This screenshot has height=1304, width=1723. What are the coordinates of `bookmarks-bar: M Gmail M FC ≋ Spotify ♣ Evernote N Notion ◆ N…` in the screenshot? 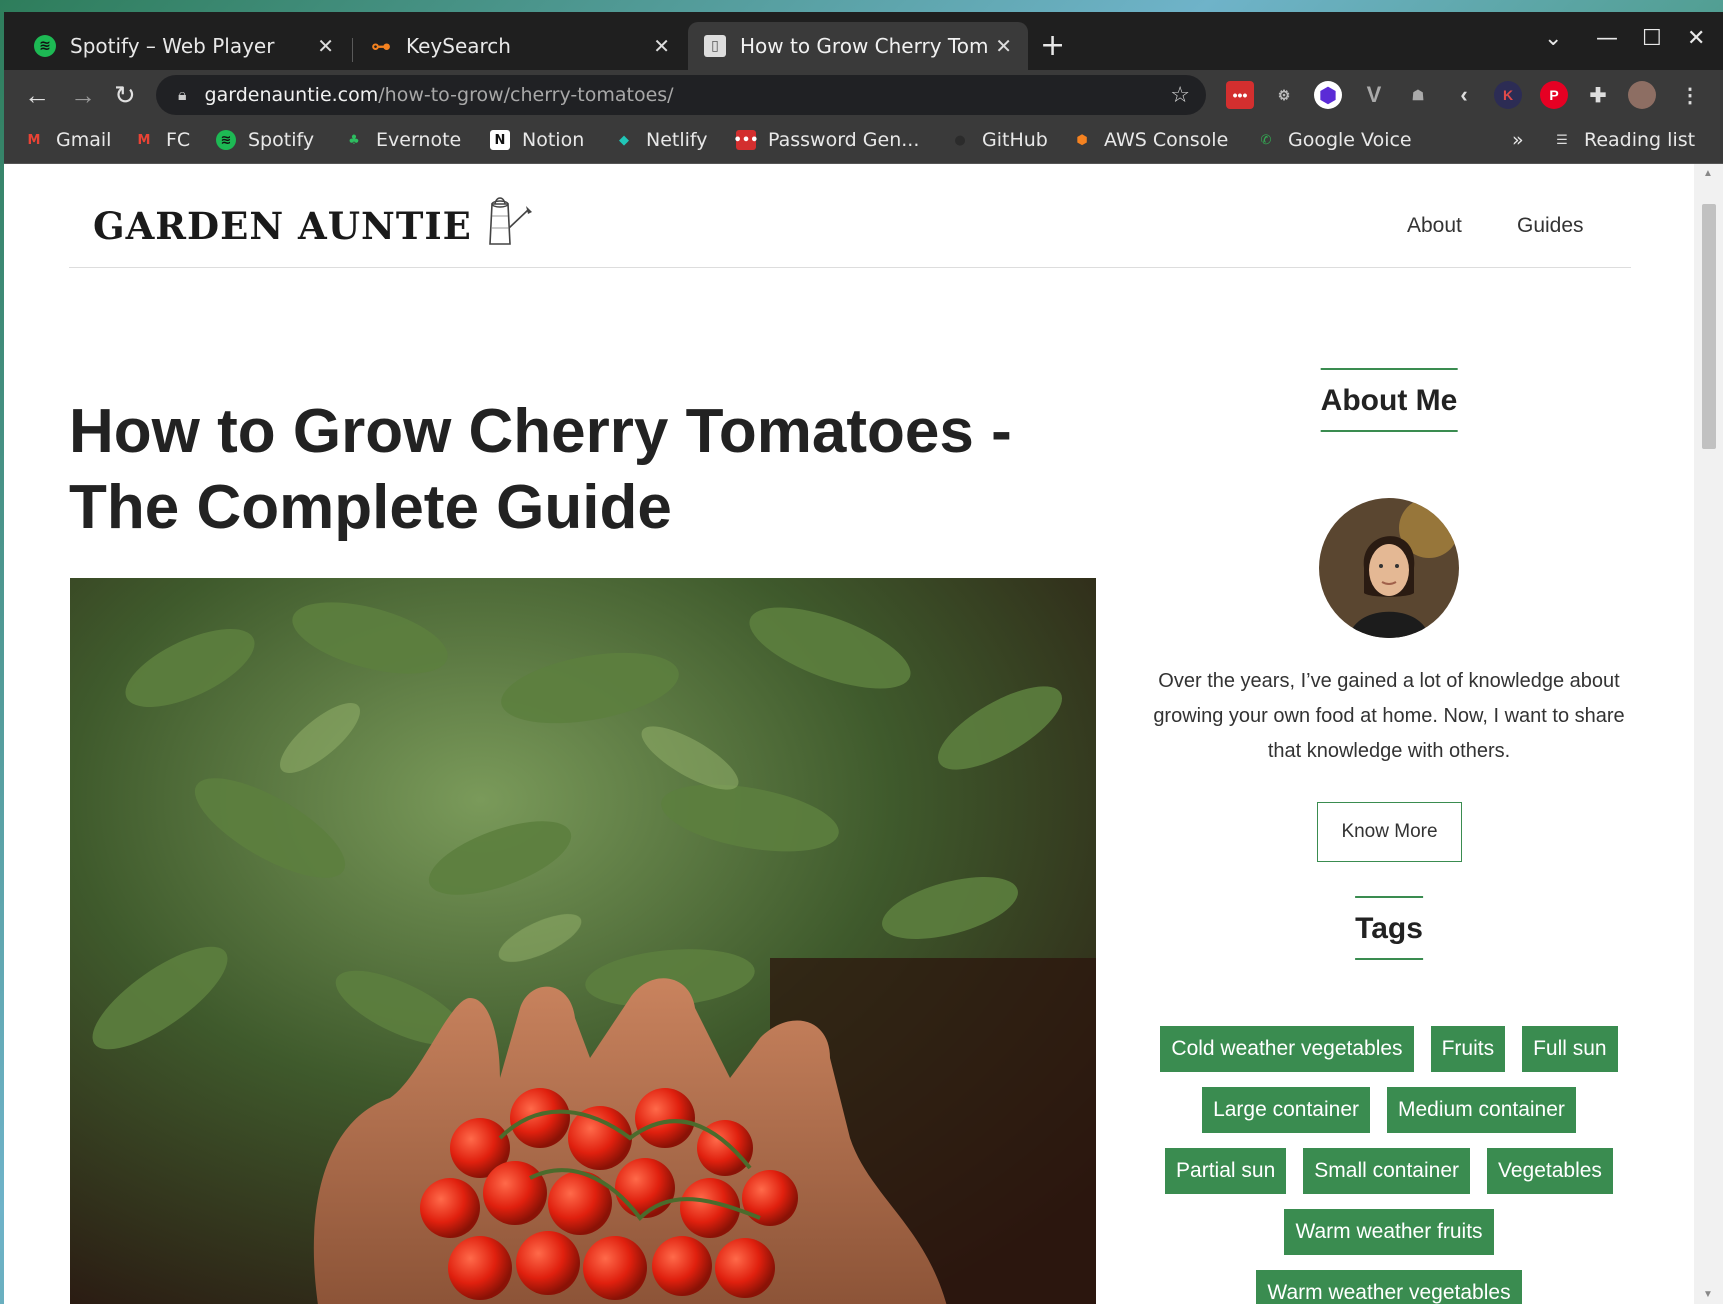 It's located at (863, 142).